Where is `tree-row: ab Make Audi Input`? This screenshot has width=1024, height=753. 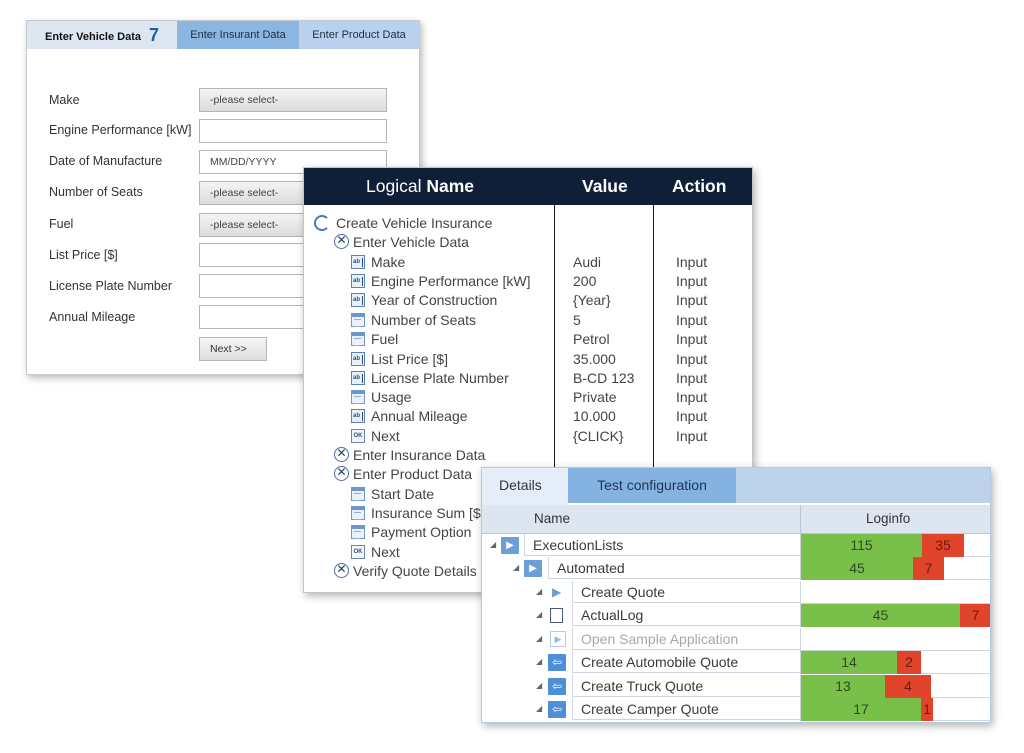 tree-row: ab Make Audi Input is located at coordinates (528, 262).